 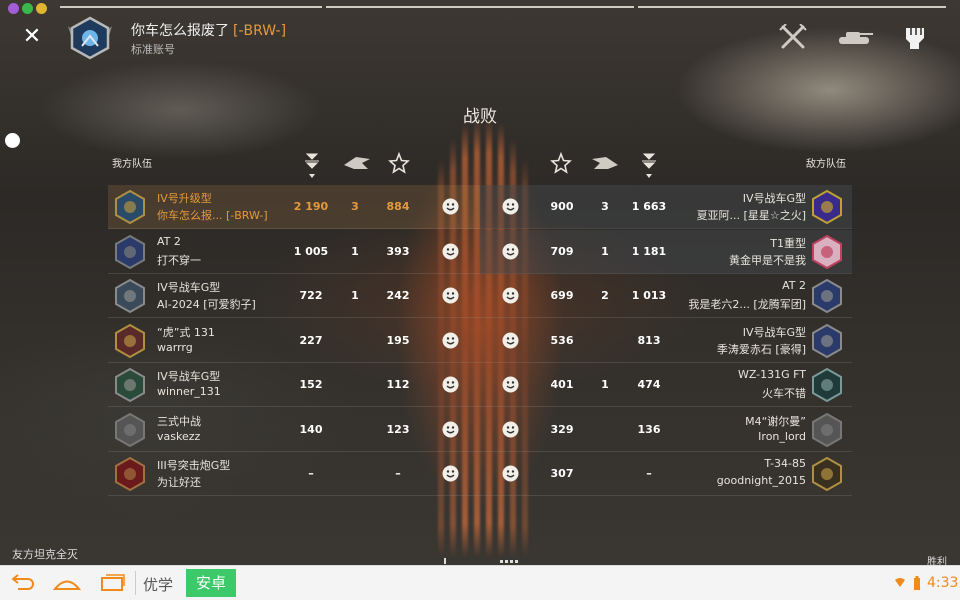 I want to click on enemy-damage: 1 663, so click(x=649, y=206).